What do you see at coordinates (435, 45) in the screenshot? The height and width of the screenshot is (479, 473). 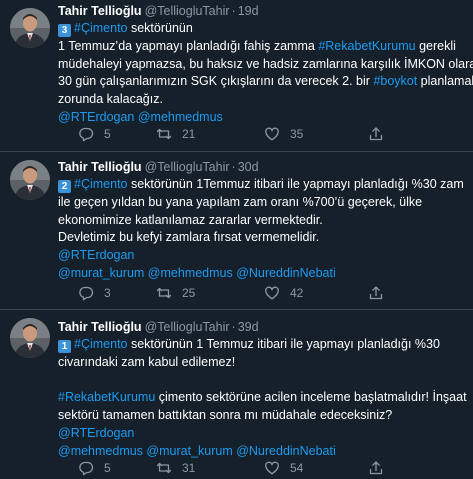 I see `tweet-text-segment: gerekli` at bounding box center [435, 45].